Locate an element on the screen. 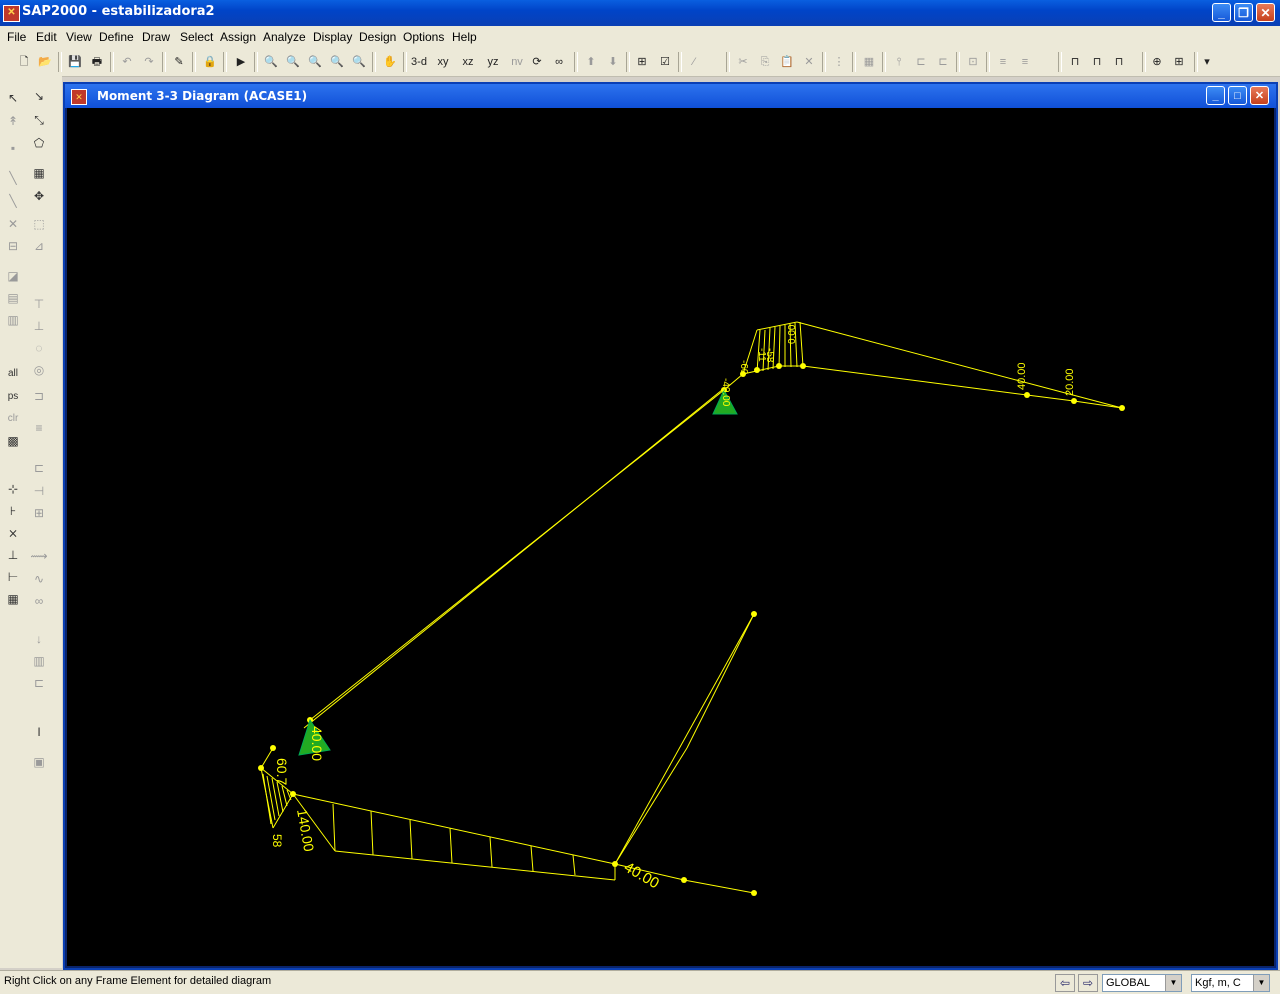 This screenshot has width=1280, height=994. frame-prestress-icon: ∞ is located at coordinates (39, 601).